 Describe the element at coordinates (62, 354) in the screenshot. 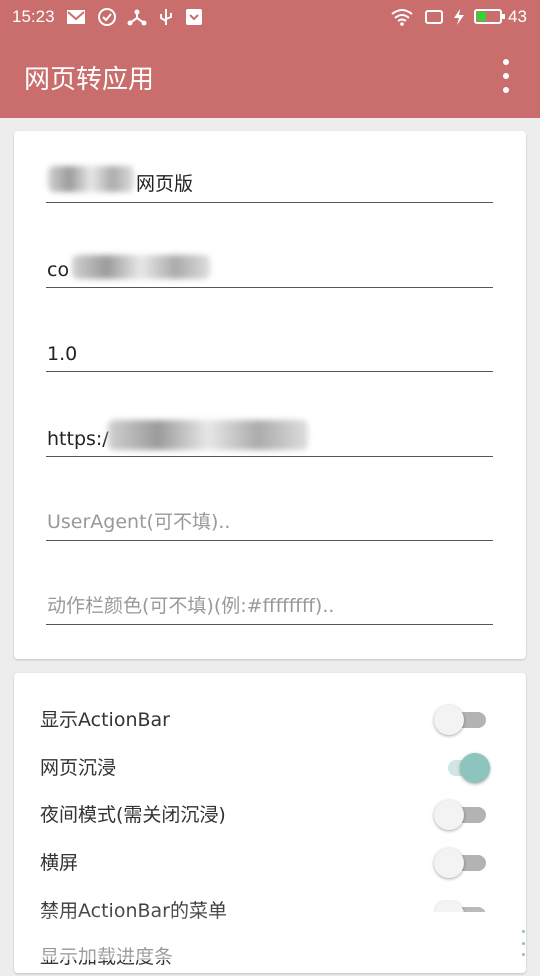

I see `version-value: 1.0` at that location.